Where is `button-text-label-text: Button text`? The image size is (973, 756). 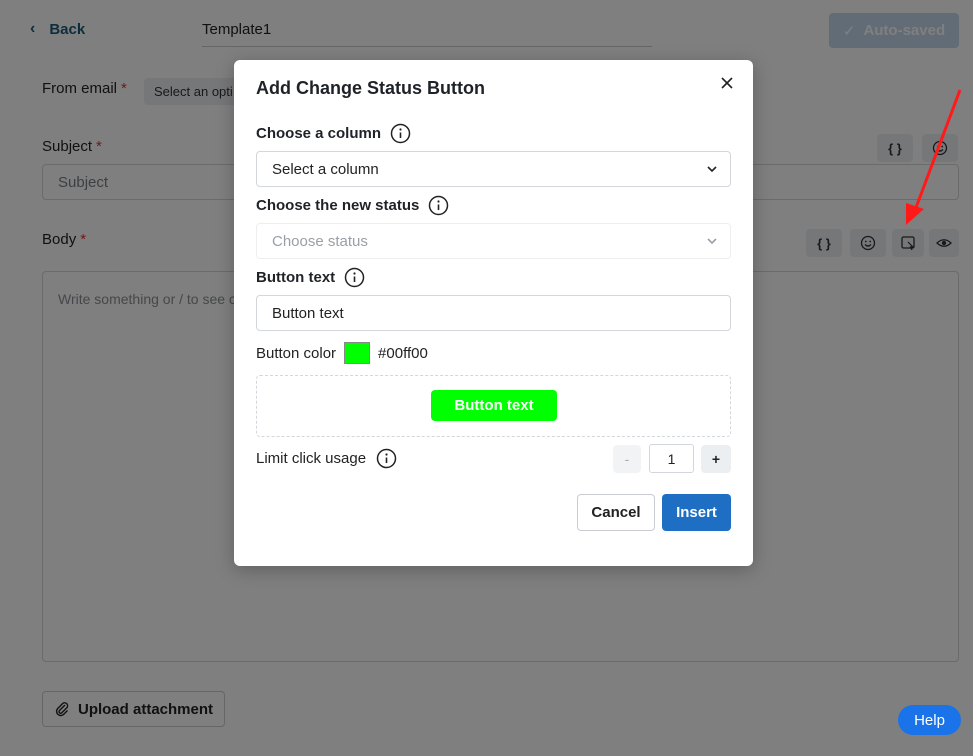 button-text-label-text: Button text is located at coordinates (296, 277).